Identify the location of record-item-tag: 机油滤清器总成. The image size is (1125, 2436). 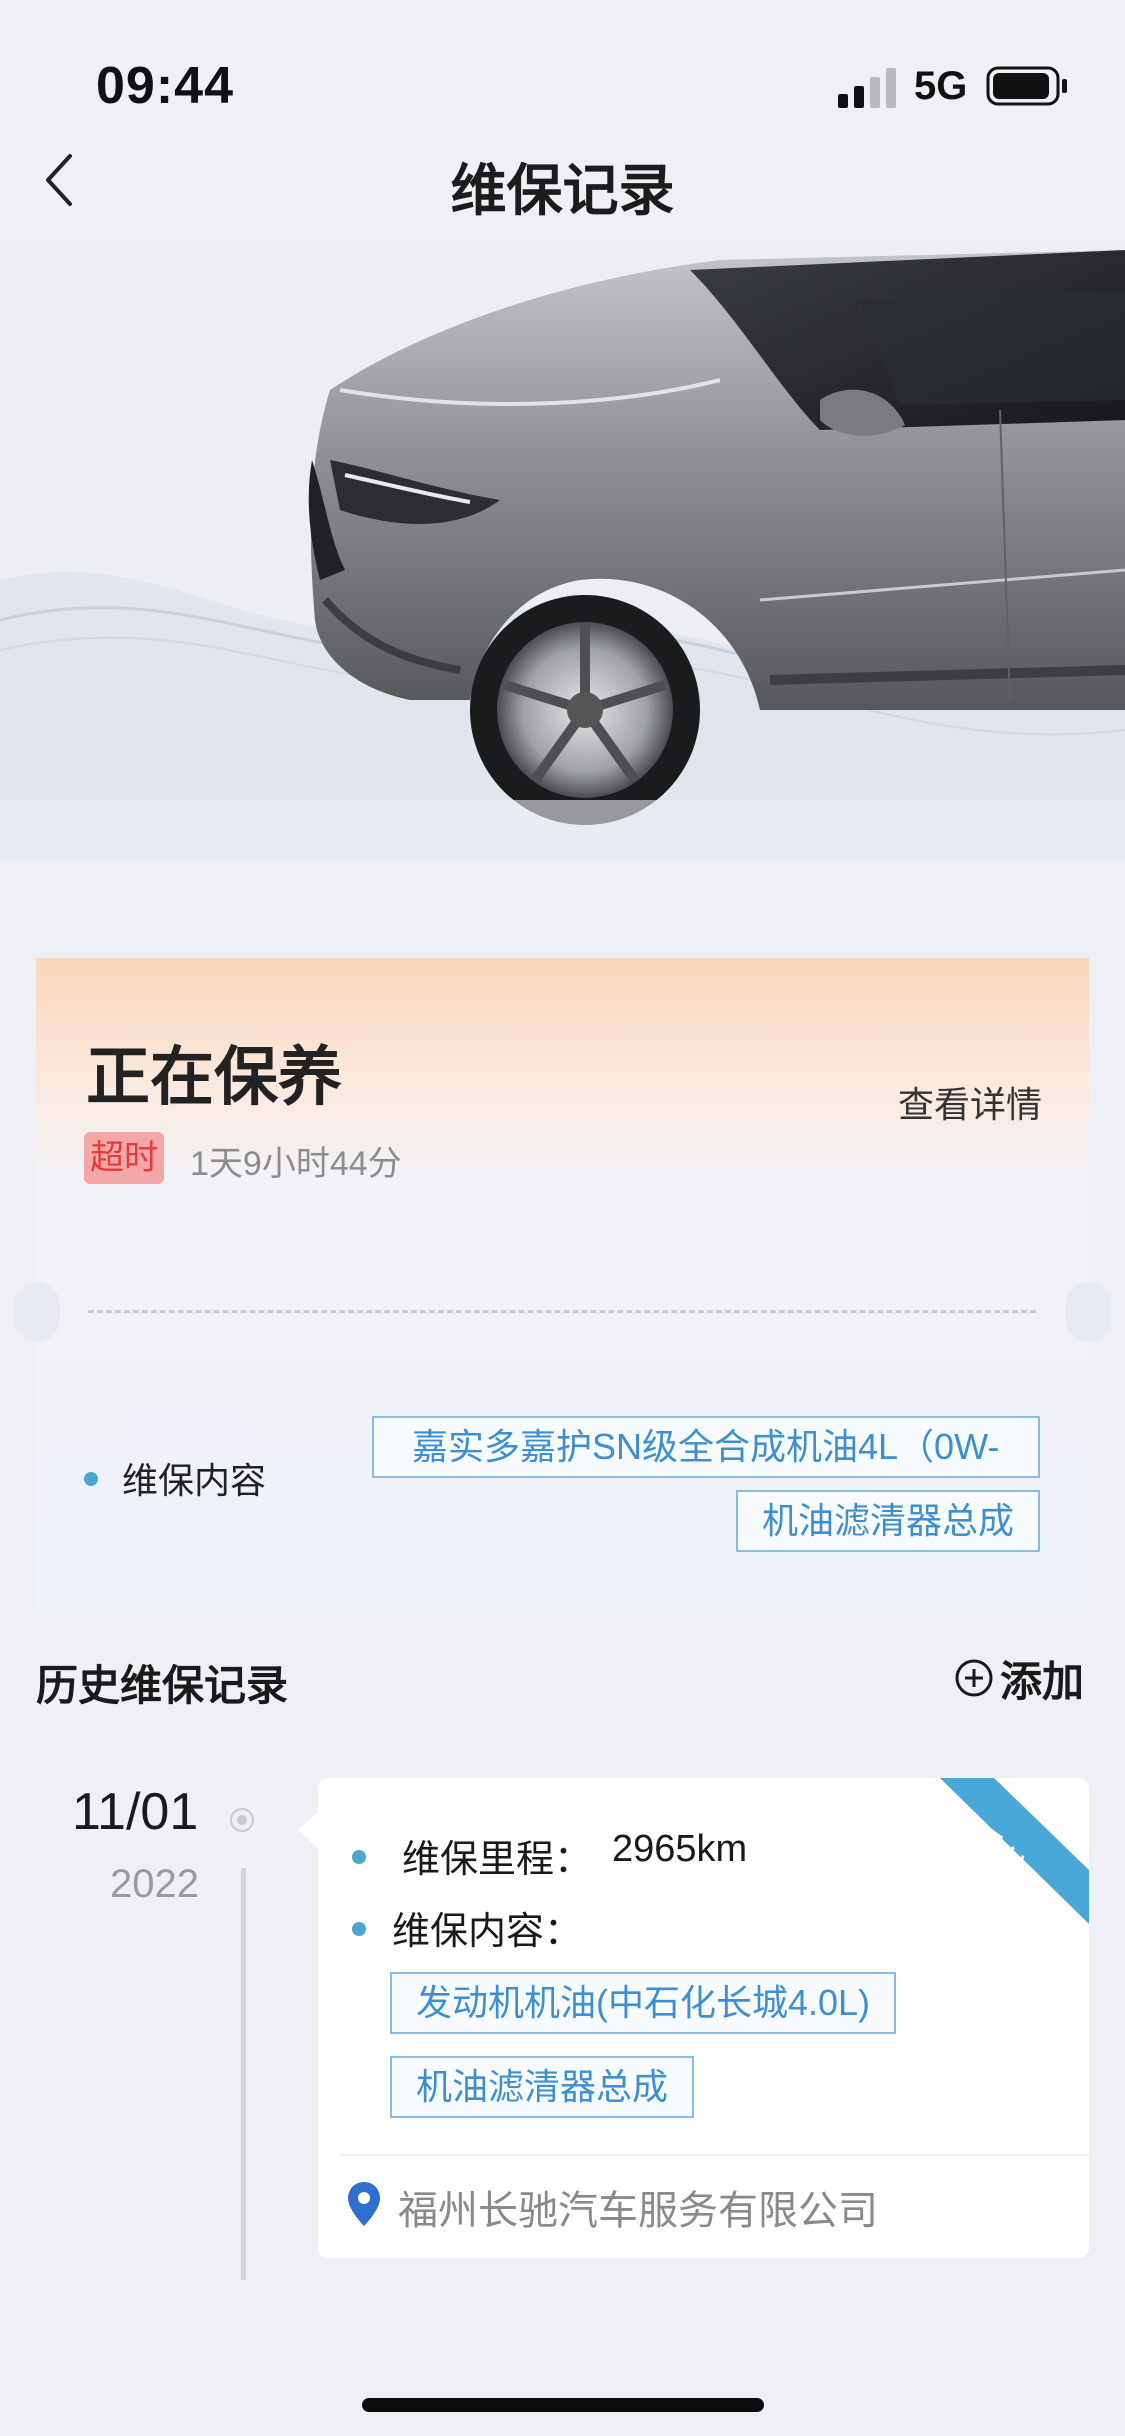
(542, 2087).